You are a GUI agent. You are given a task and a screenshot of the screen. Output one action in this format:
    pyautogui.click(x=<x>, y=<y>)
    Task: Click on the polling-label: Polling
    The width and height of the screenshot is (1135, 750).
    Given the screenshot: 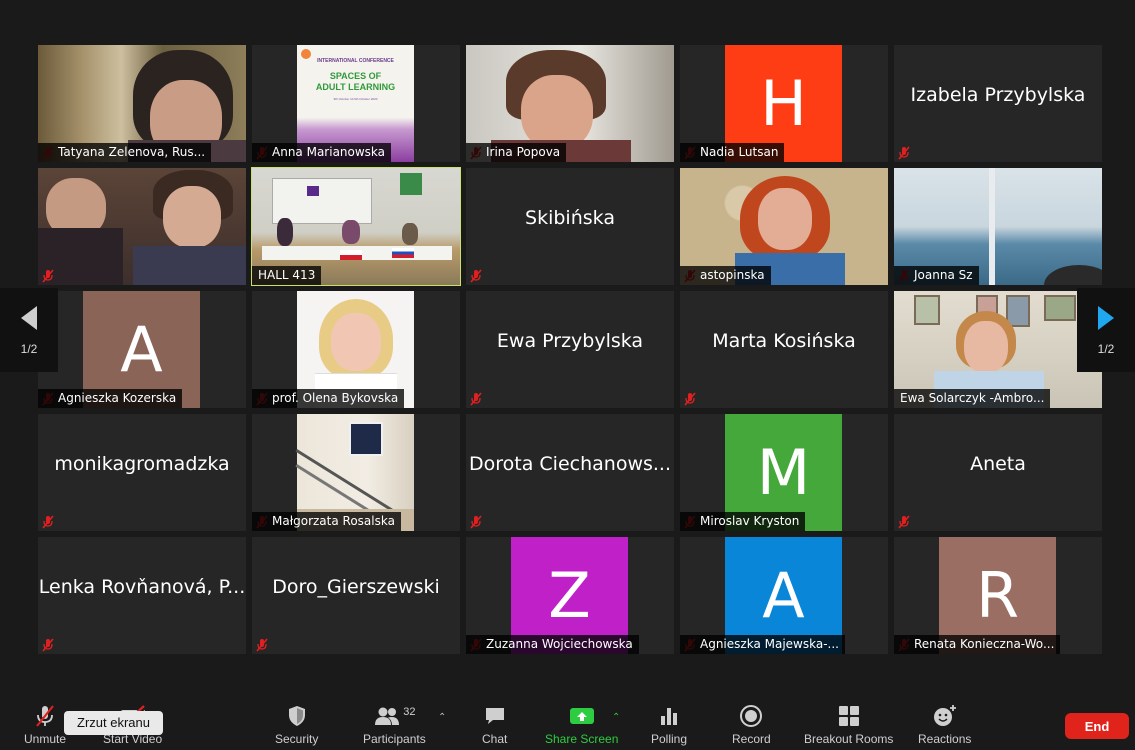 What is the action you would take?
    pyautogui.click(x=669, y=739)
    